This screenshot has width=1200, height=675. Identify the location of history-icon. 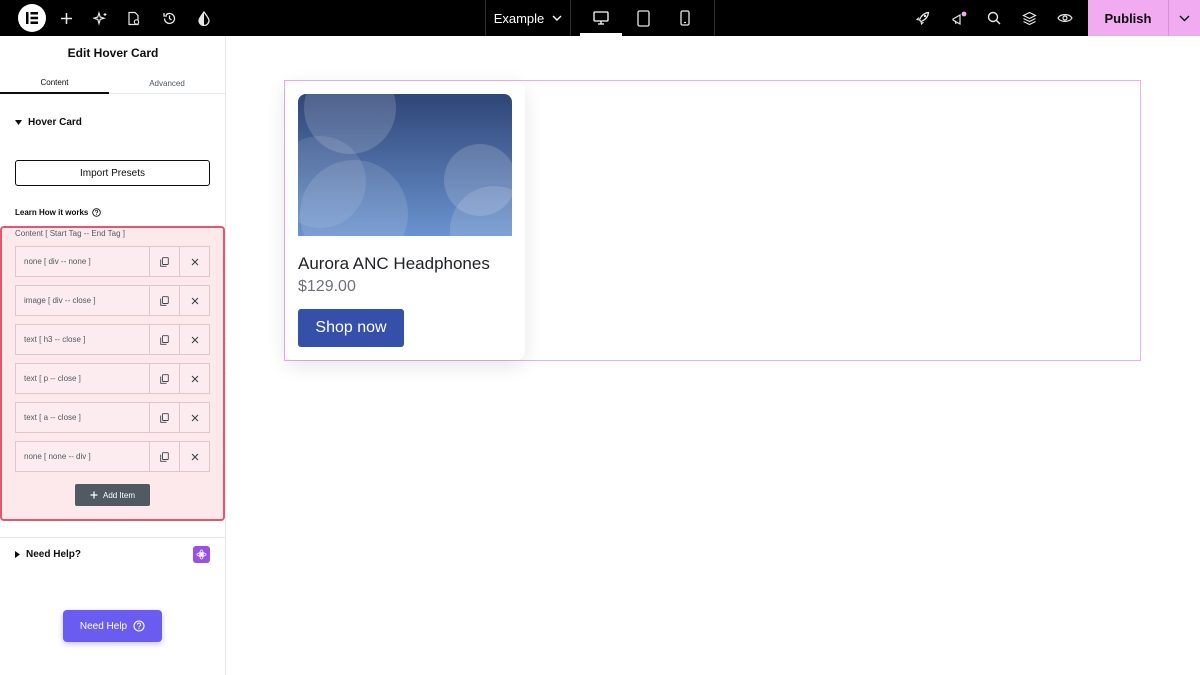
(169, 18).